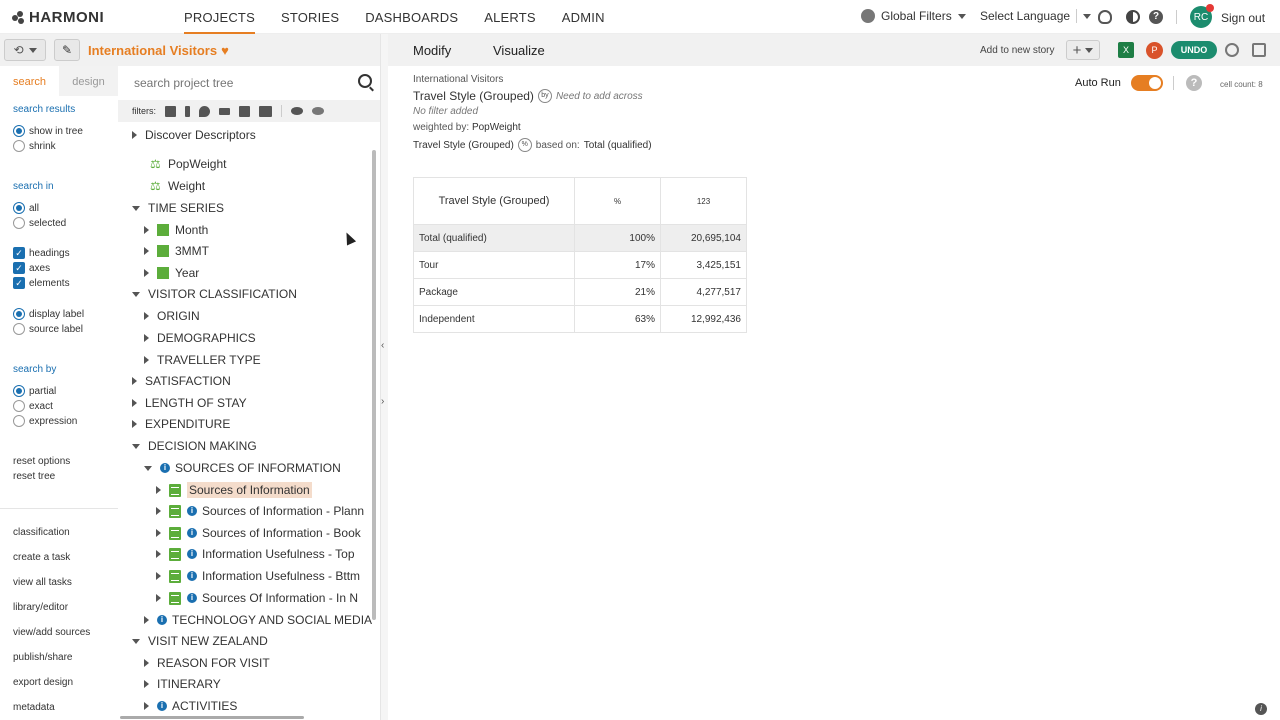 The height and width of the screenshot is (720, 1280). I want to click on search-input, so click(244, 83).